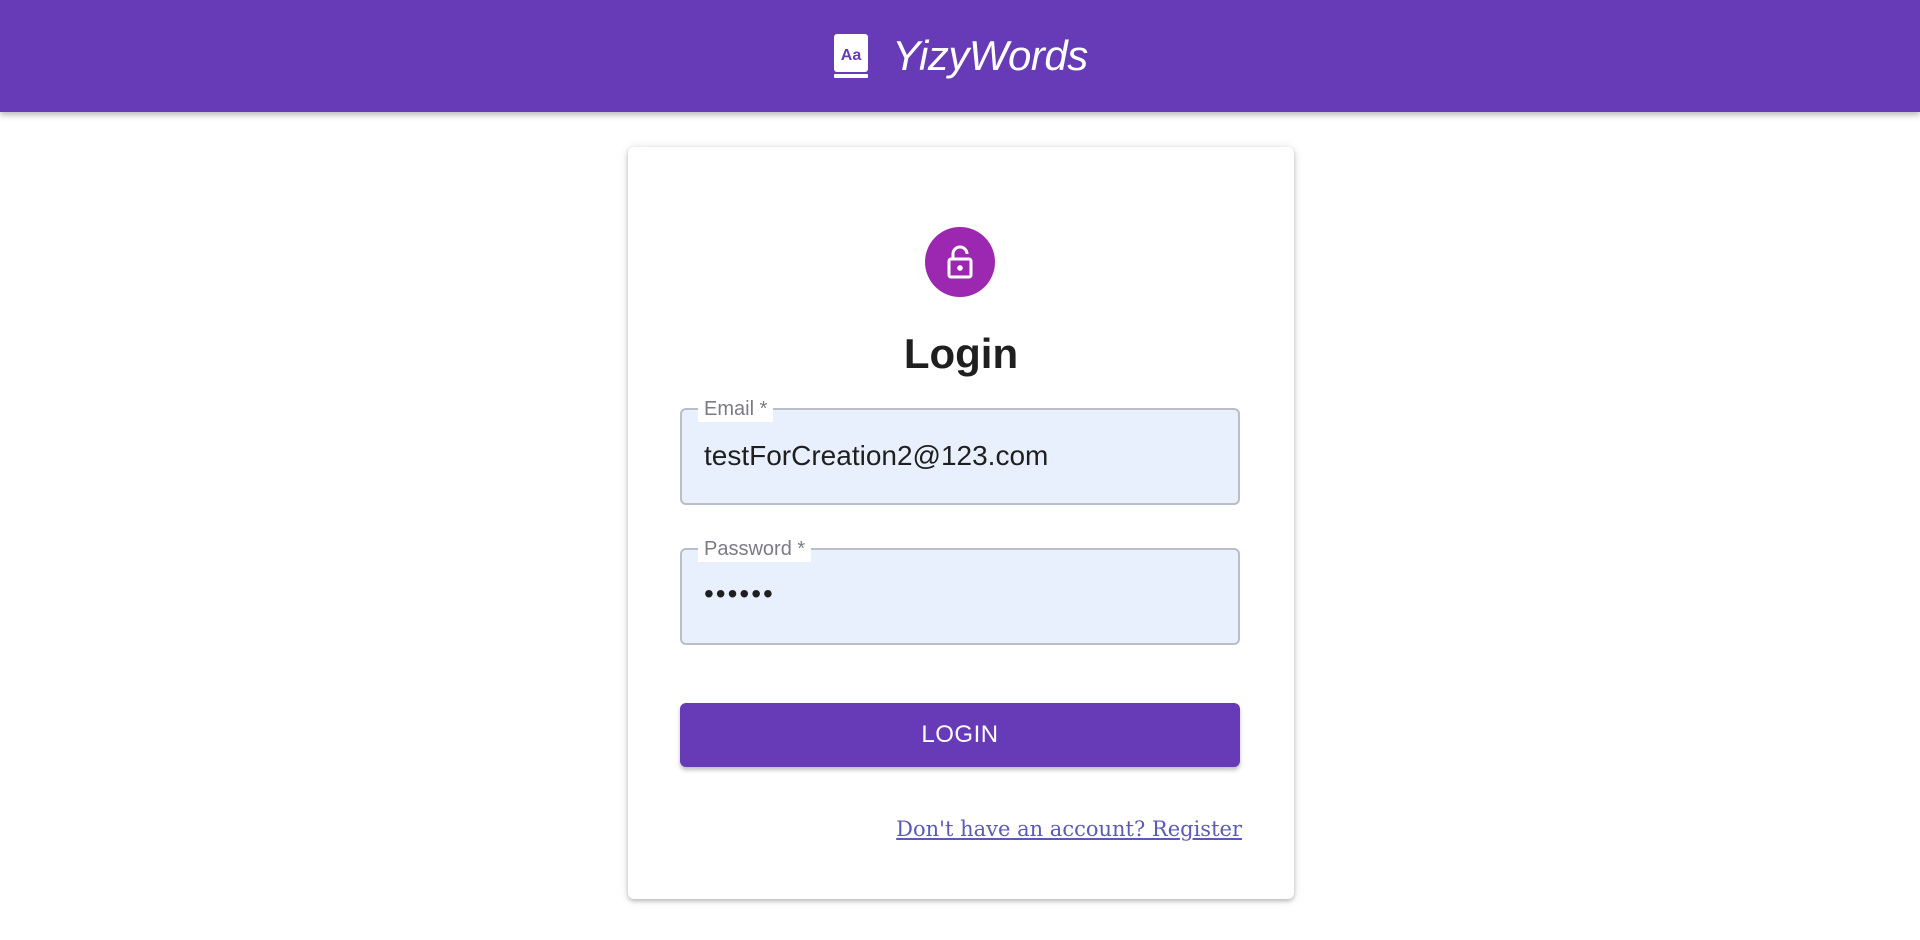 This screenshot has height=940, width=1920. Describe the element at coordinates (960, 735) in the screenshot. I see `login-button: LOGIN` at that location.